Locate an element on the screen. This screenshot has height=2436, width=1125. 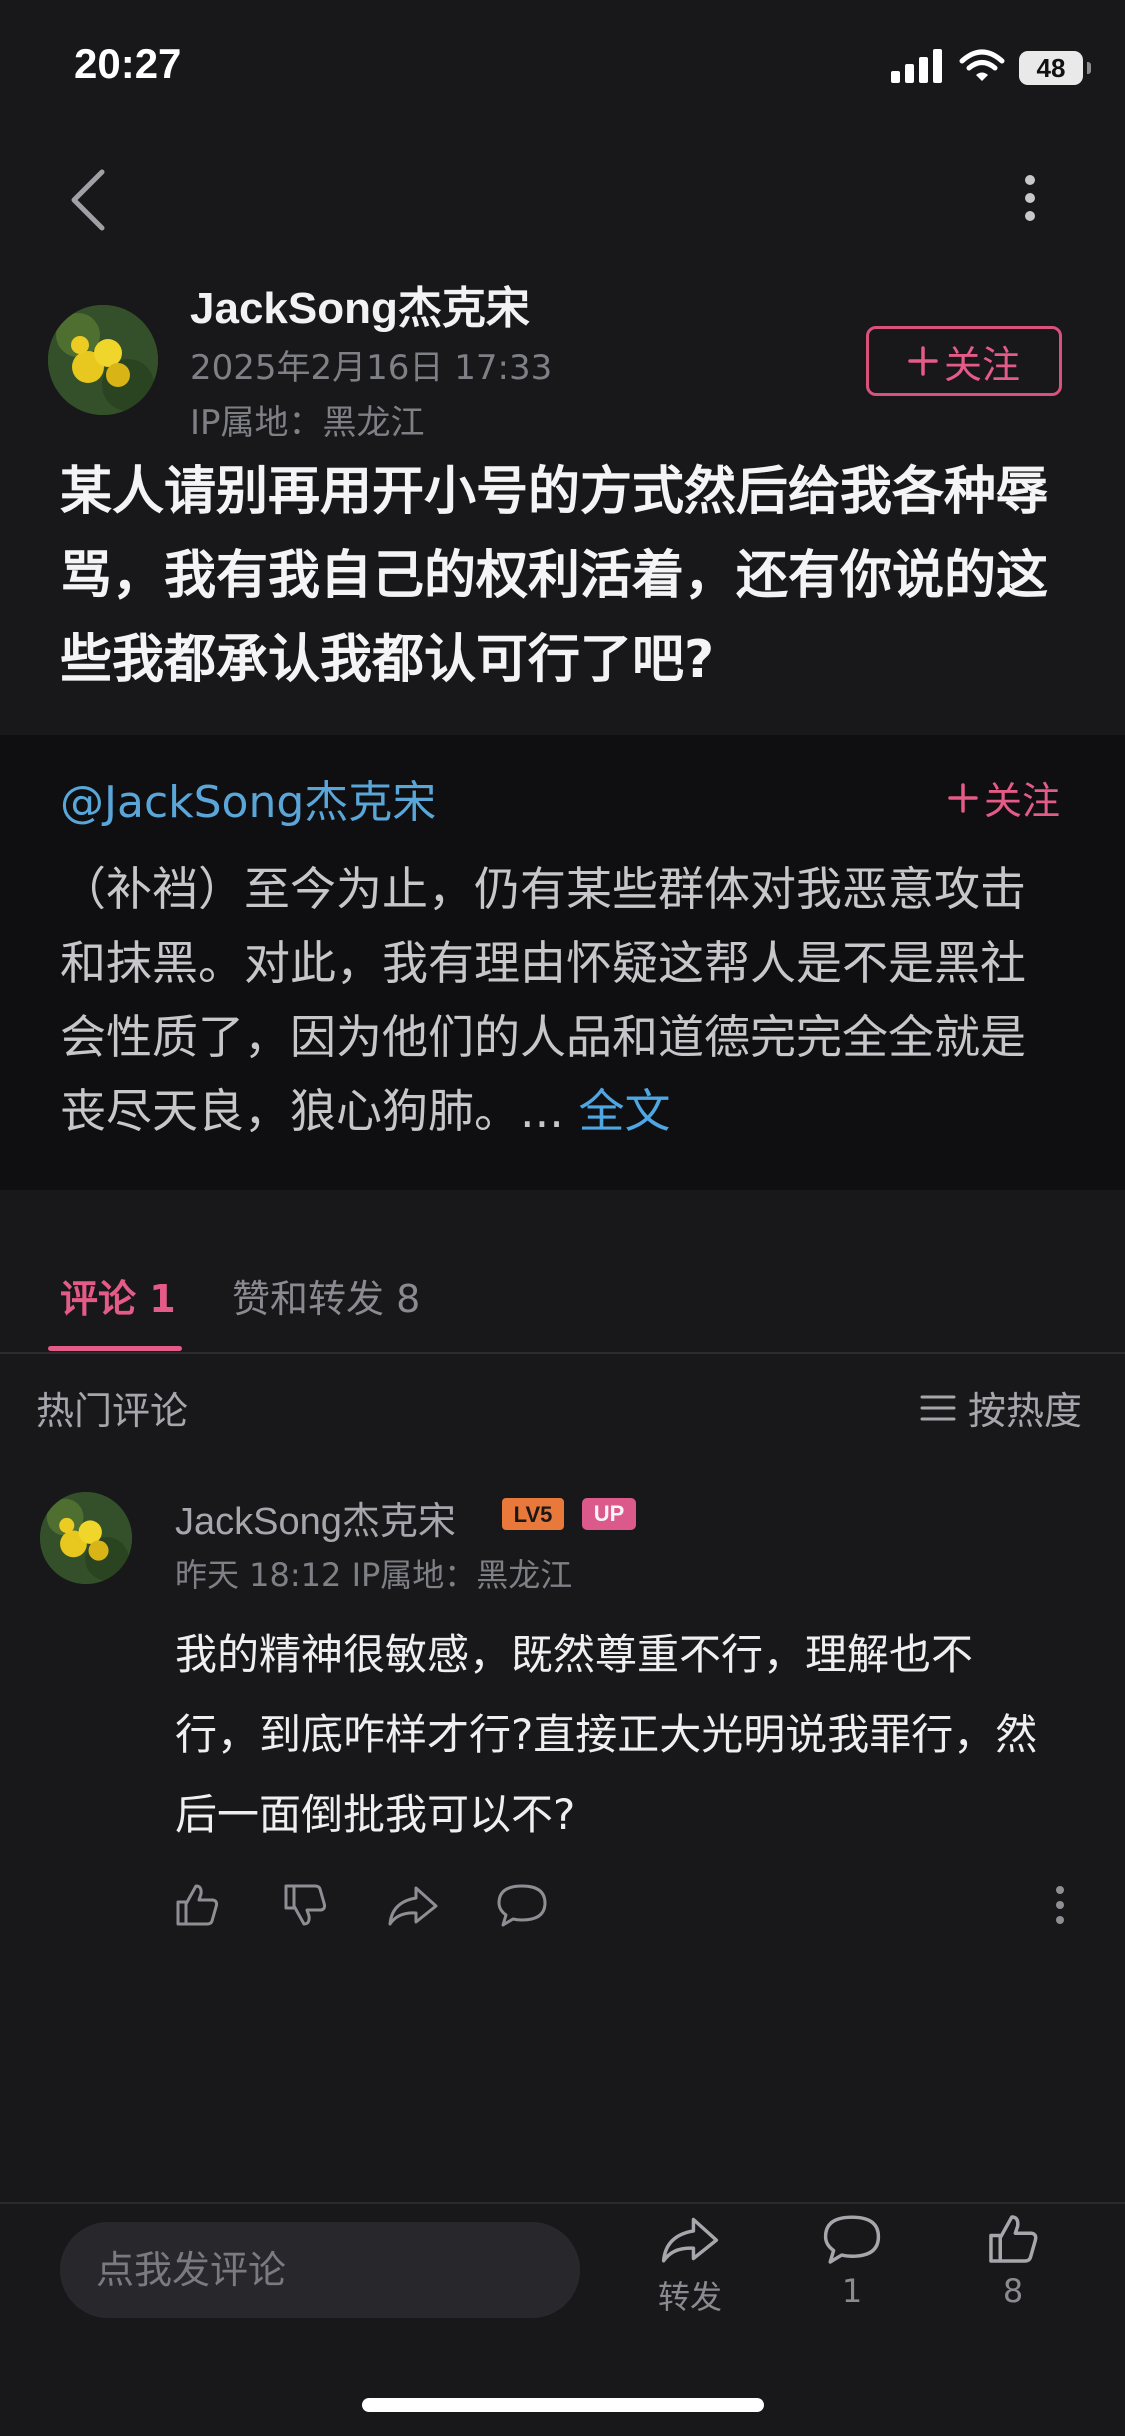
comment-reply-button is located at coordinates (522, 1905).